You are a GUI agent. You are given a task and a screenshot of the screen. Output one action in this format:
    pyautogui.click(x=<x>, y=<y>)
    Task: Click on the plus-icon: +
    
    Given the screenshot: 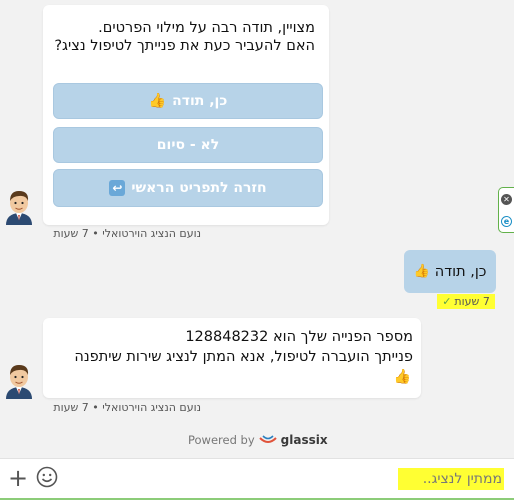 What is the action you would take?
    pyautogui.click(x=18, y=478)
    